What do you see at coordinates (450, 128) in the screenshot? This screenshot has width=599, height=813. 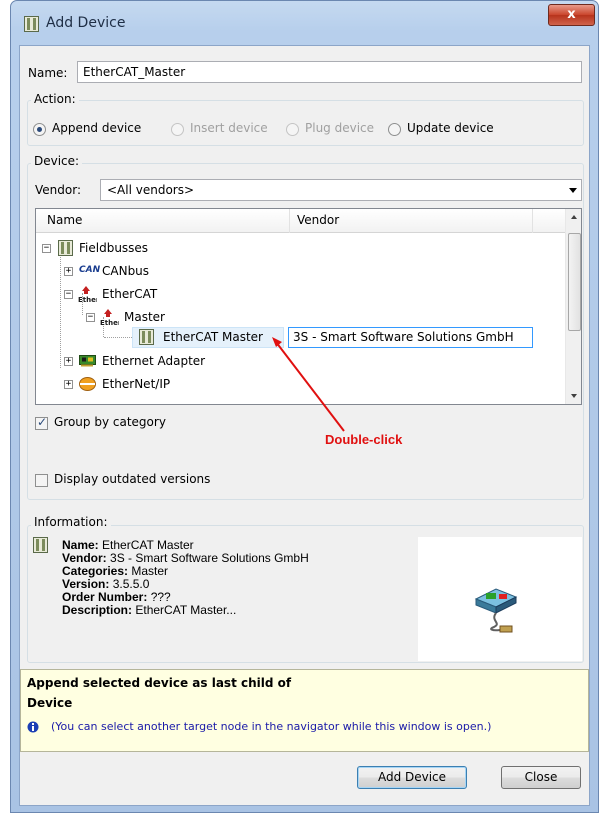 I see `radio-update-device-label: Update device` at bounding box center [450, 128].